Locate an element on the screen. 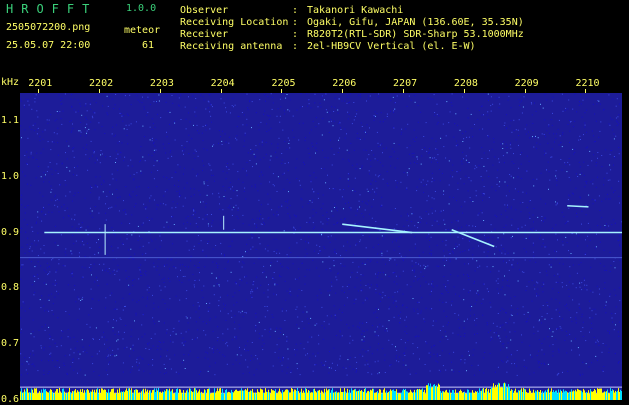 The image size is (629, 405). meteor-label: meteor is located at coordinates (142, 31).